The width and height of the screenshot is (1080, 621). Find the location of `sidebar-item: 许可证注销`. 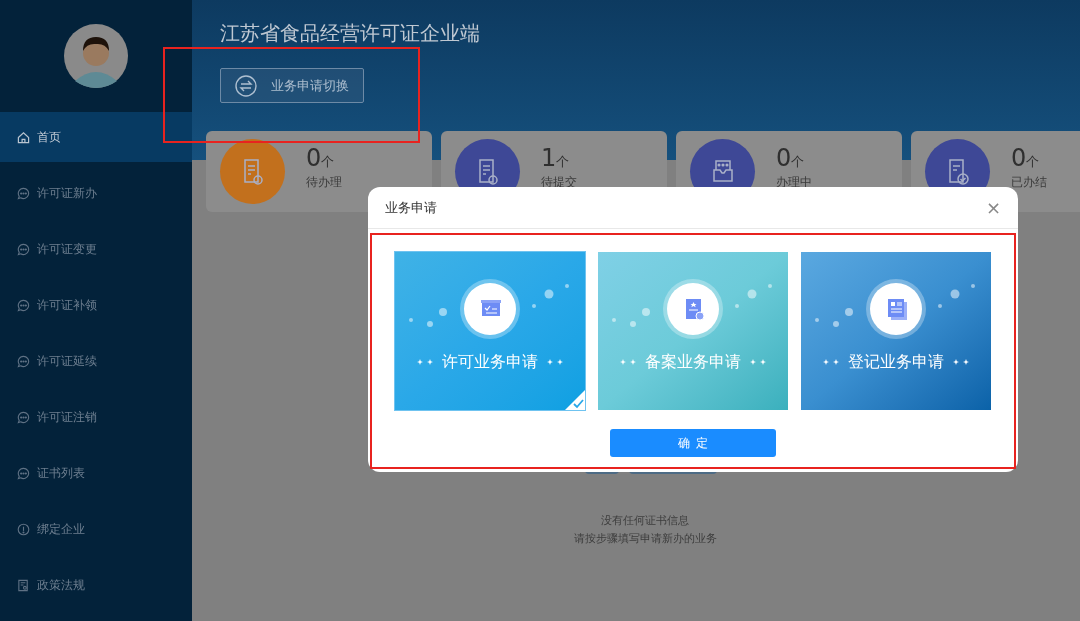

sidebar-item: 许可证注销 is located at coordinates (96, 417).